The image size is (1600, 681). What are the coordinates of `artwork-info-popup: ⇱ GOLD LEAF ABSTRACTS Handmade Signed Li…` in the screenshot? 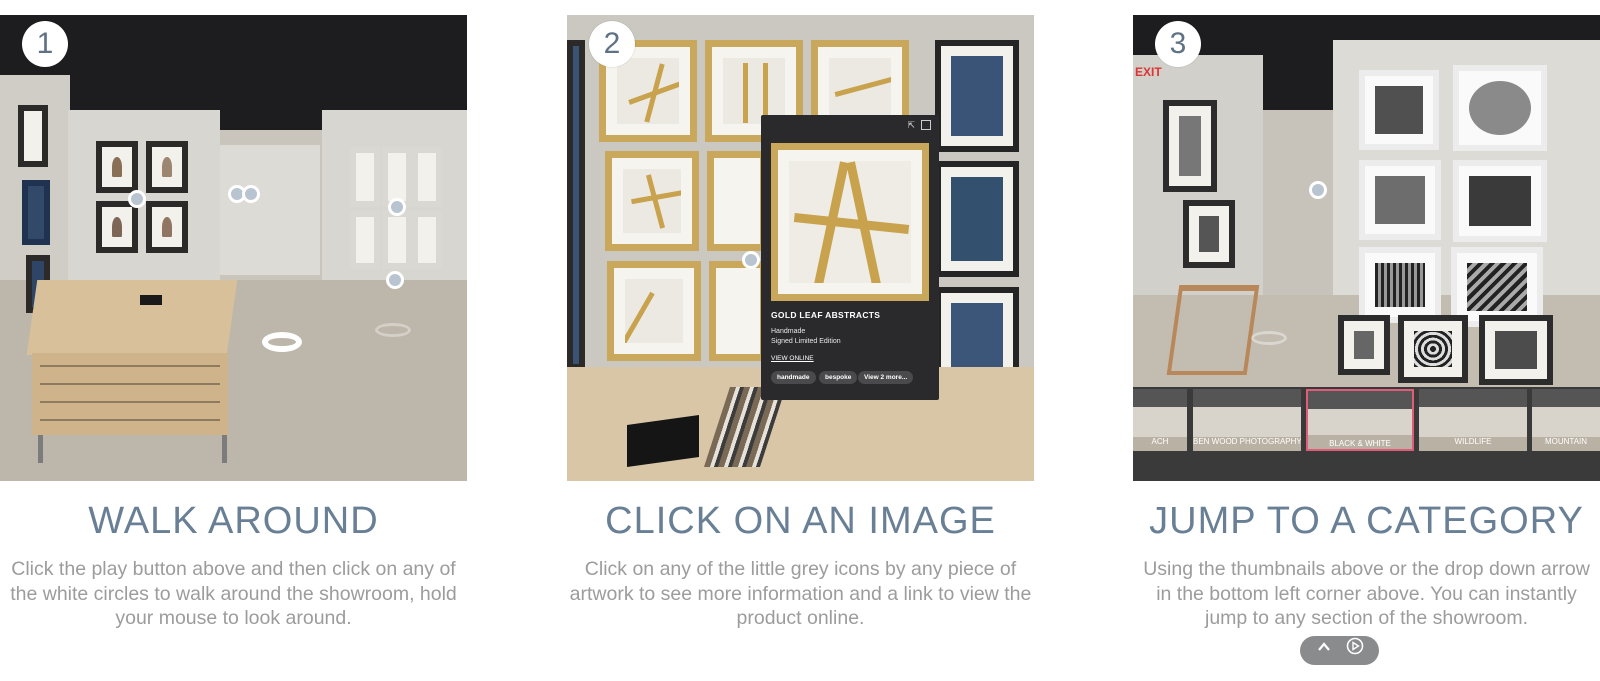 It's located at (850, 257).